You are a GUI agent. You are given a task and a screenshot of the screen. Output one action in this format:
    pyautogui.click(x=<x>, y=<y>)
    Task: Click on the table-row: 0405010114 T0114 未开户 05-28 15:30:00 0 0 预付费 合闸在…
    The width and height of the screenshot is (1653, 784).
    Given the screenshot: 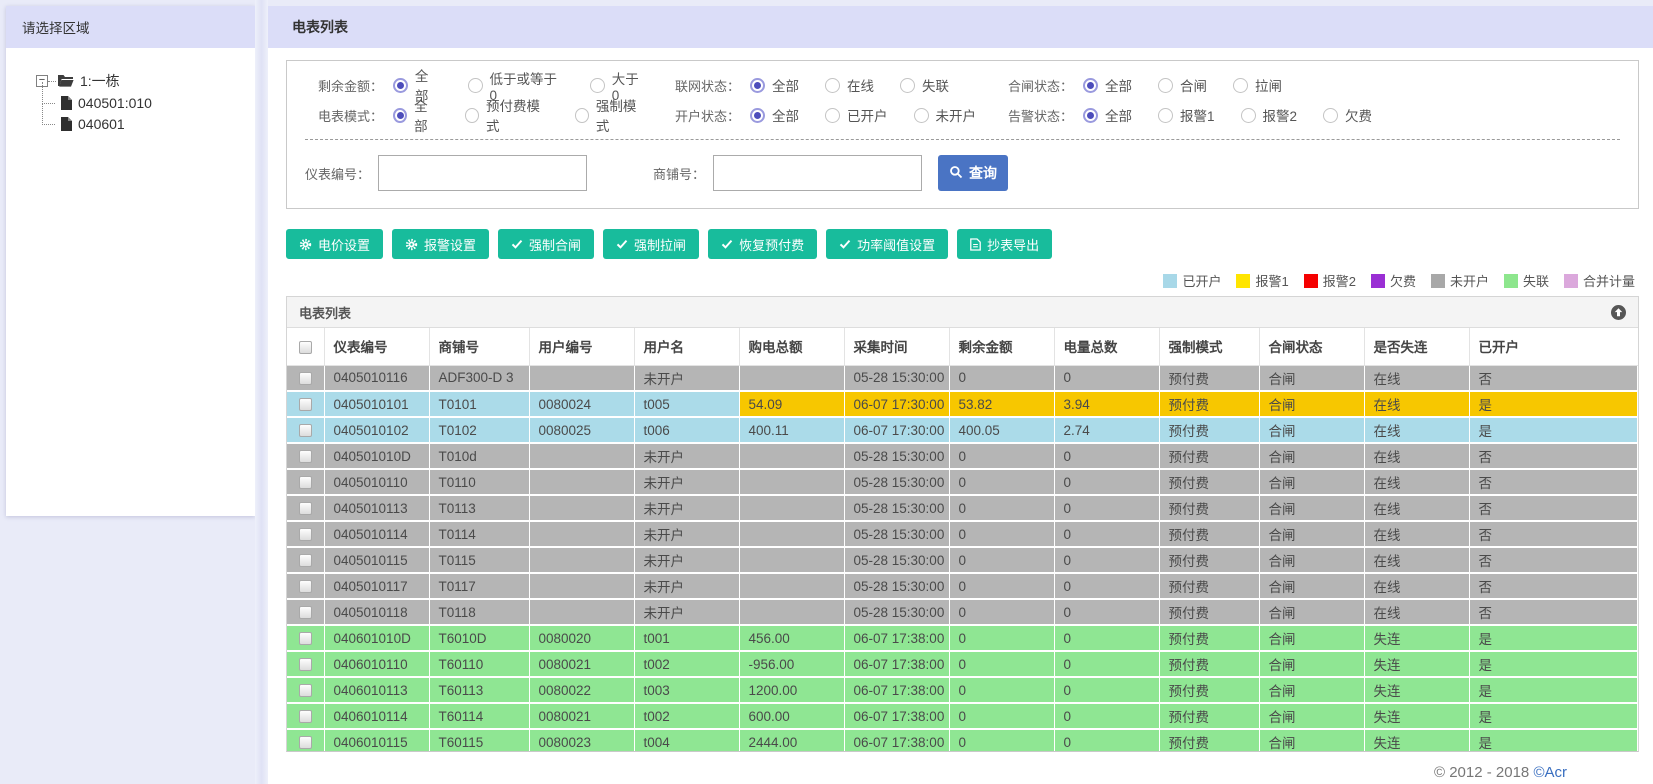 What is the action you would take?
    pyautogui.click(x=962, y=534)
    